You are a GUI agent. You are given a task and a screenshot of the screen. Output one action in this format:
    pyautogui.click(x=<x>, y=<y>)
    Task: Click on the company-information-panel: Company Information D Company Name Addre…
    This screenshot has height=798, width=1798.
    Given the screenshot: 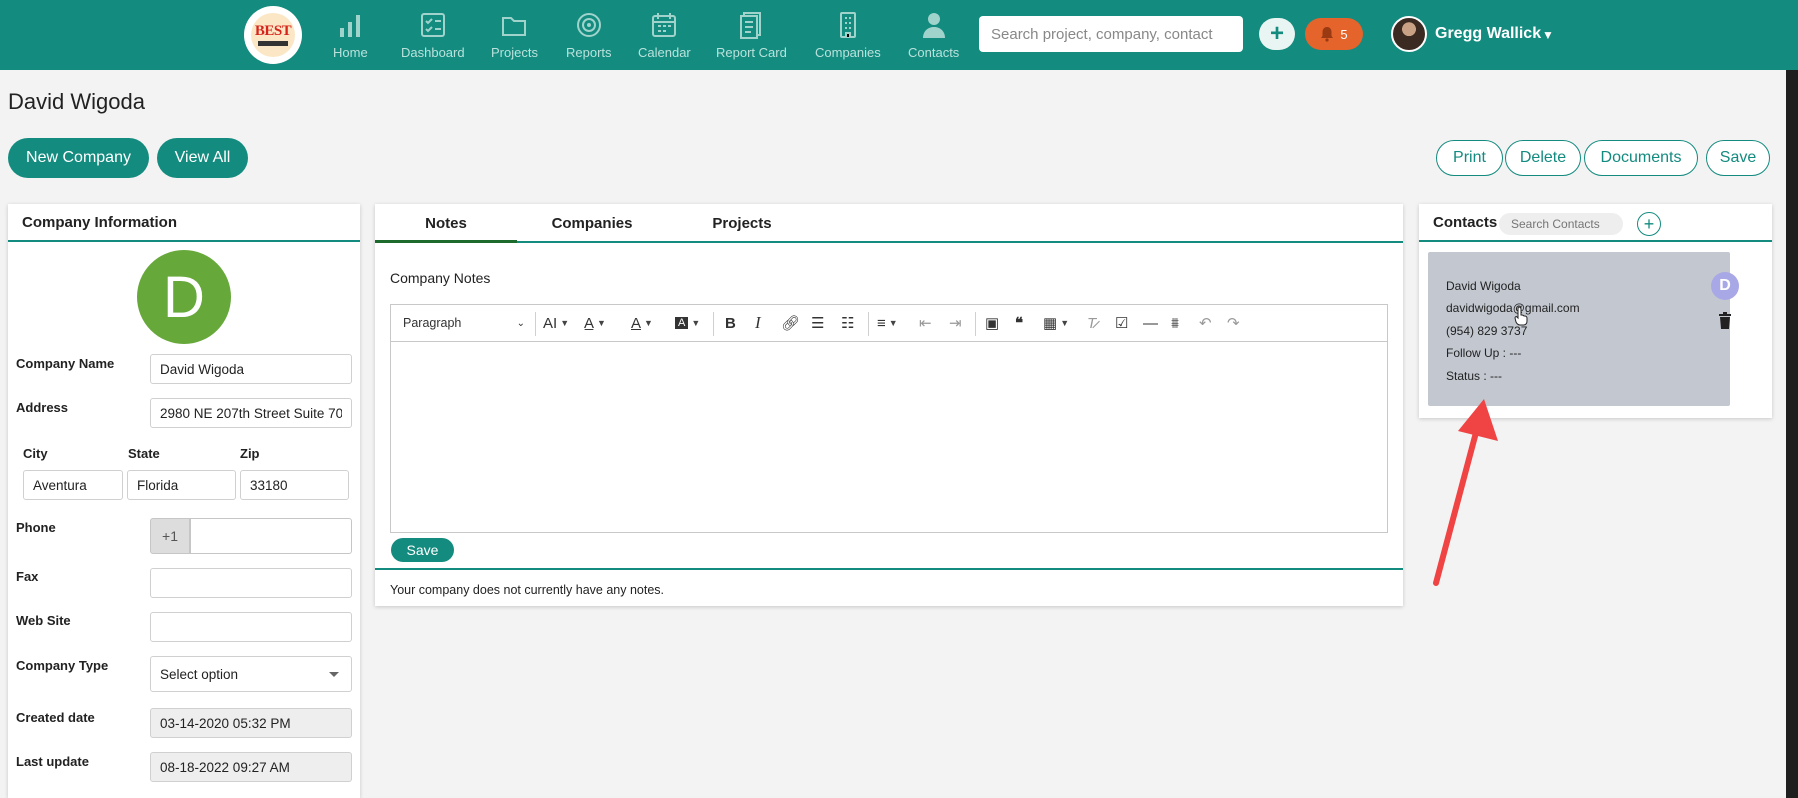 What is the action you would take?
    pyautogui.click(x=184, y=501)
    